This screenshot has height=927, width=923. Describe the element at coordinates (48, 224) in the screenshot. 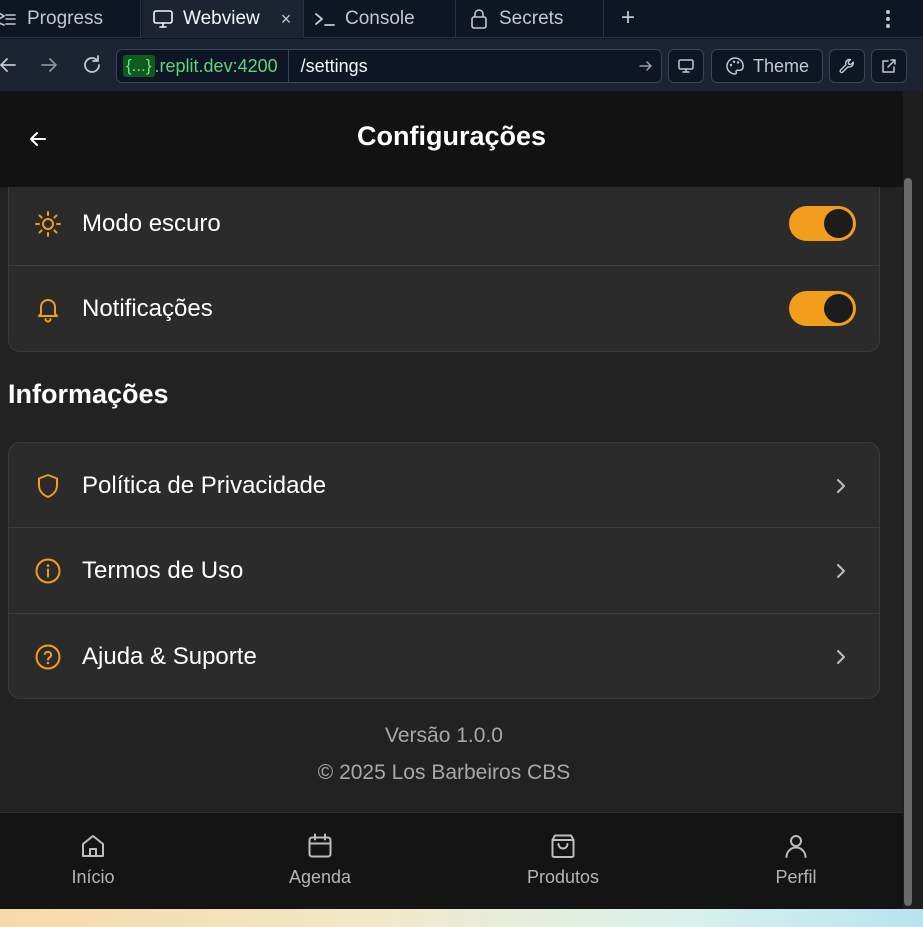

I see `sun-icon` at that location.